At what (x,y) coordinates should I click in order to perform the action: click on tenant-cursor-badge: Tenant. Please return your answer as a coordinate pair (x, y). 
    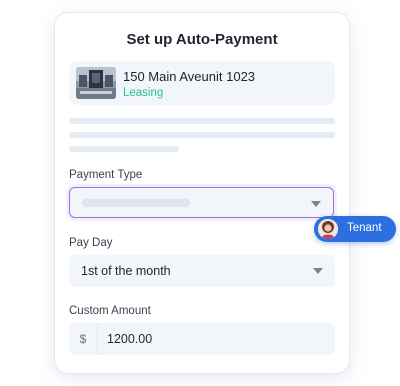
    Looking at the image, I should click on (355, 229).